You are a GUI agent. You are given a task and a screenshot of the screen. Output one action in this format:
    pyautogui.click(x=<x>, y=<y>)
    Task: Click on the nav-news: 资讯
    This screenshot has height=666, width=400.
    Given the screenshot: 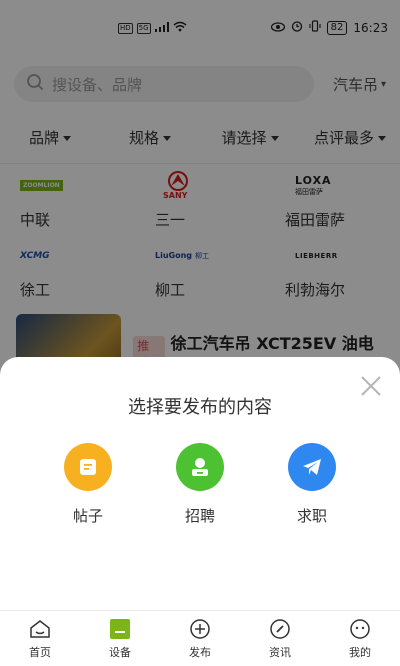 What is the action you would take?
    pyautogui.click(x=280, y=638)
    